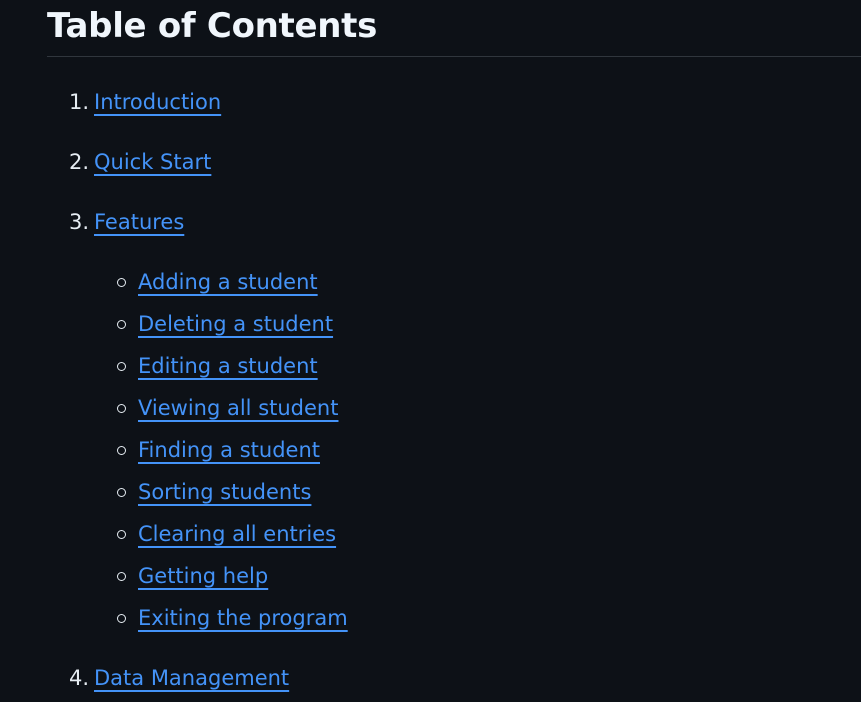  I want to click on toc-link-data-management: Data Management, so click(191, 678).